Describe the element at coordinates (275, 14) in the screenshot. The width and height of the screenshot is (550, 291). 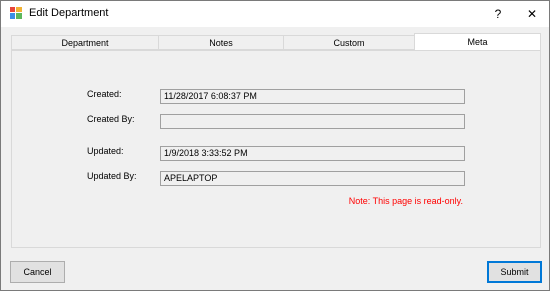
I see `title-bar: Edit Department ? ✕` at that location.